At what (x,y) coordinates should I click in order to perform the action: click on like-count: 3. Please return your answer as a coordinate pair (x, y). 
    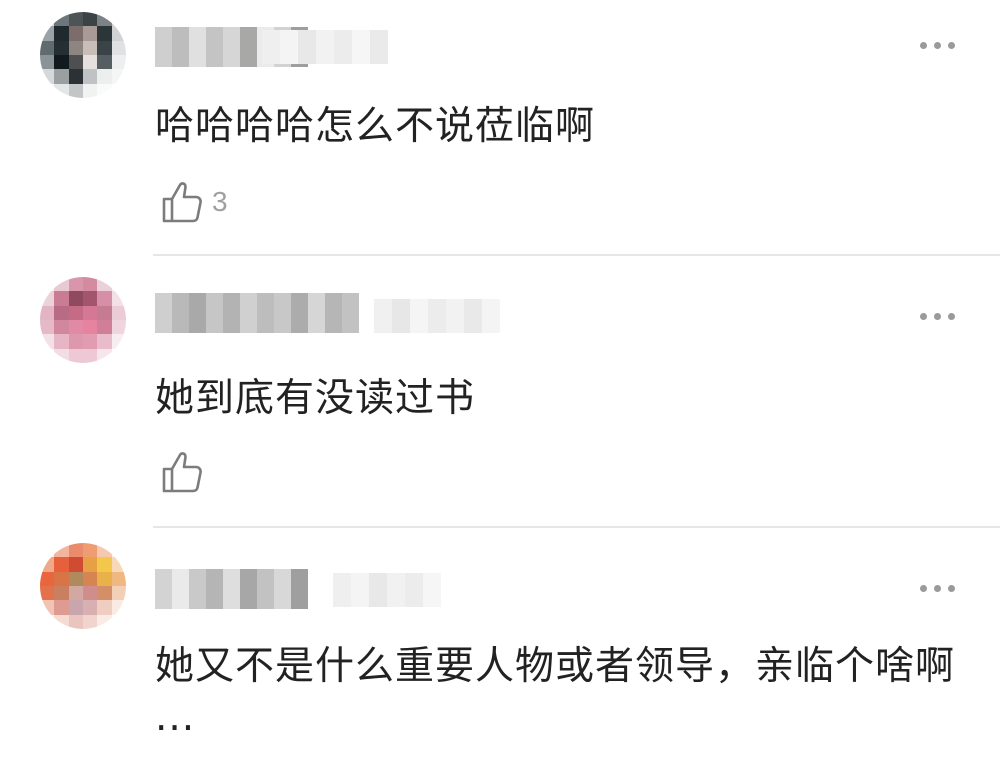
    Looking at the image, I should click on (220, 201).